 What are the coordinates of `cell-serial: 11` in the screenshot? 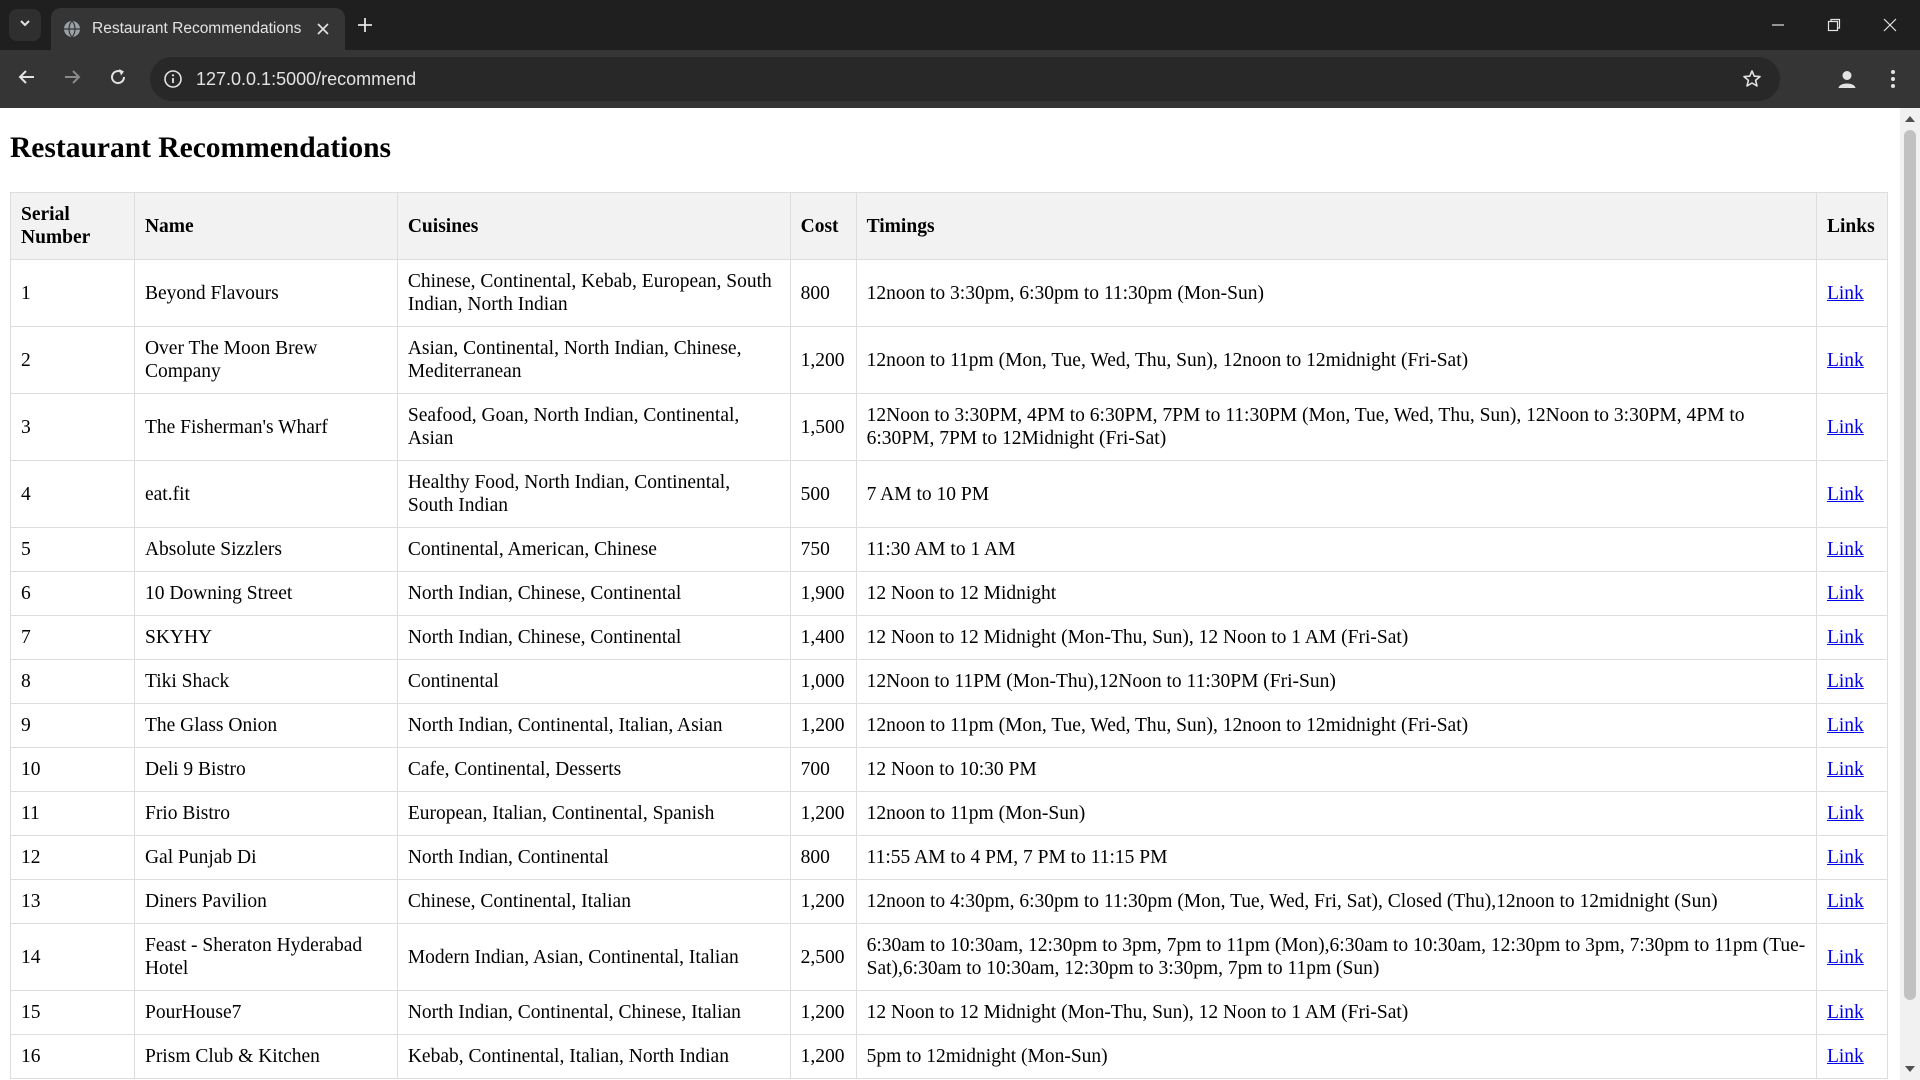 It's located at (72, 813).